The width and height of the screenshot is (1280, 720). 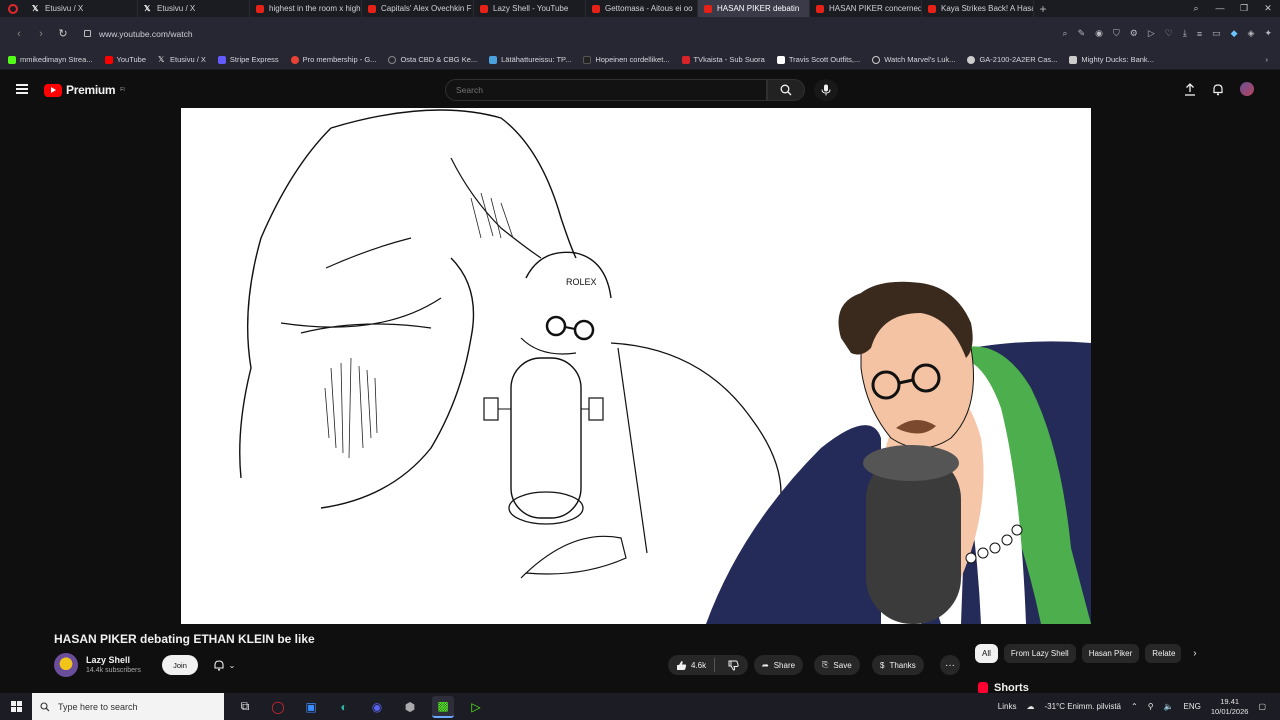 I want to click on hamburger-menu-icon, so click(x=22, y=89).